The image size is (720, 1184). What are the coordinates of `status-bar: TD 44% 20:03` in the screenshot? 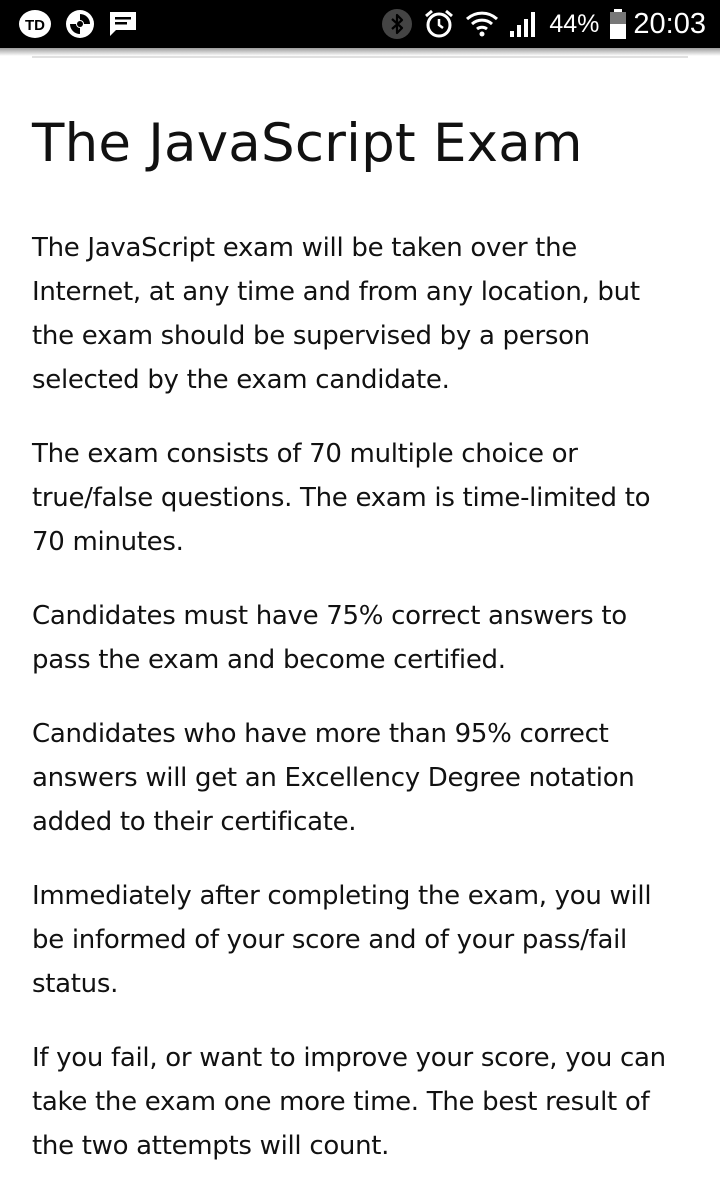 It's located at (360, 24).